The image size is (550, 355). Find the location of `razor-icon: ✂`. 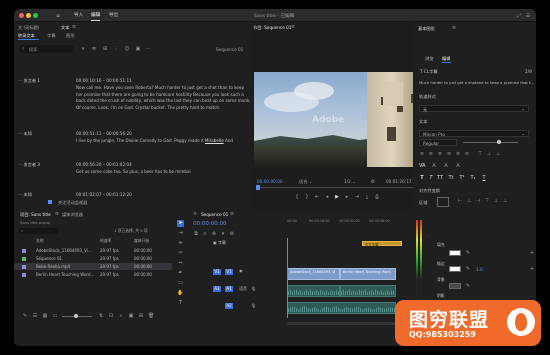

razor-icon: ✂ is located at coordinates (180, 253).